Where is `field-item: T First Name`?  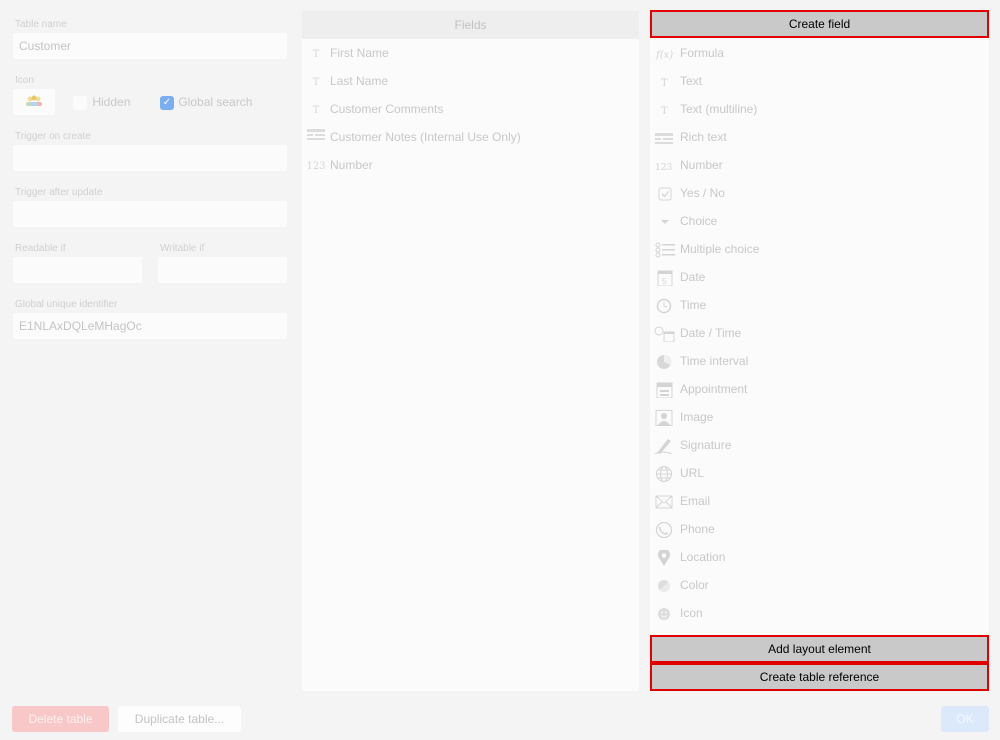 field-item: T First Name is located at coordinates (470, 53).